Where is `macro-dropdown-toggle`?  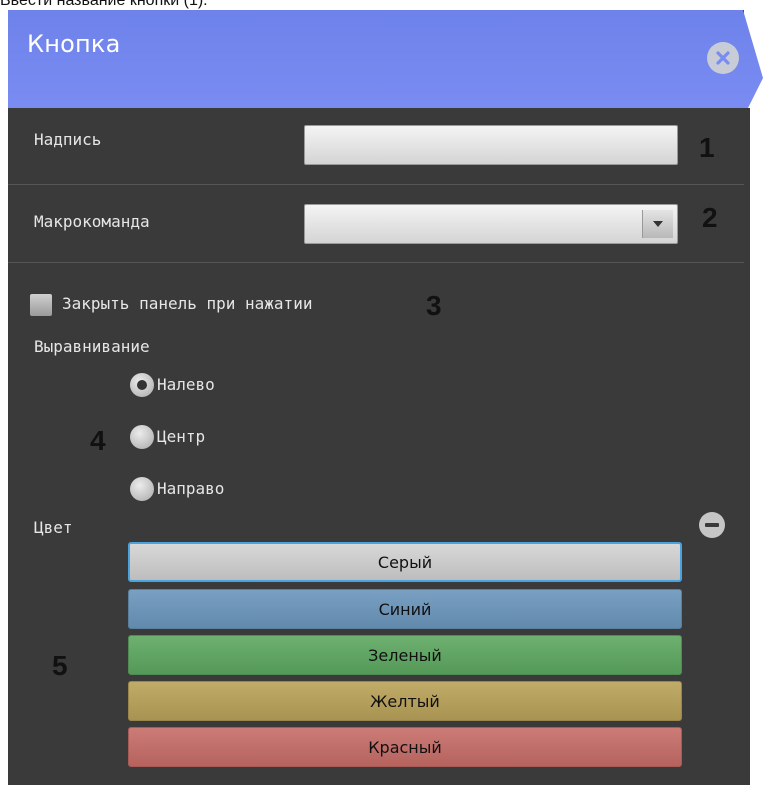 macro-dropdown-toggle is located at coordinates (657, 224).